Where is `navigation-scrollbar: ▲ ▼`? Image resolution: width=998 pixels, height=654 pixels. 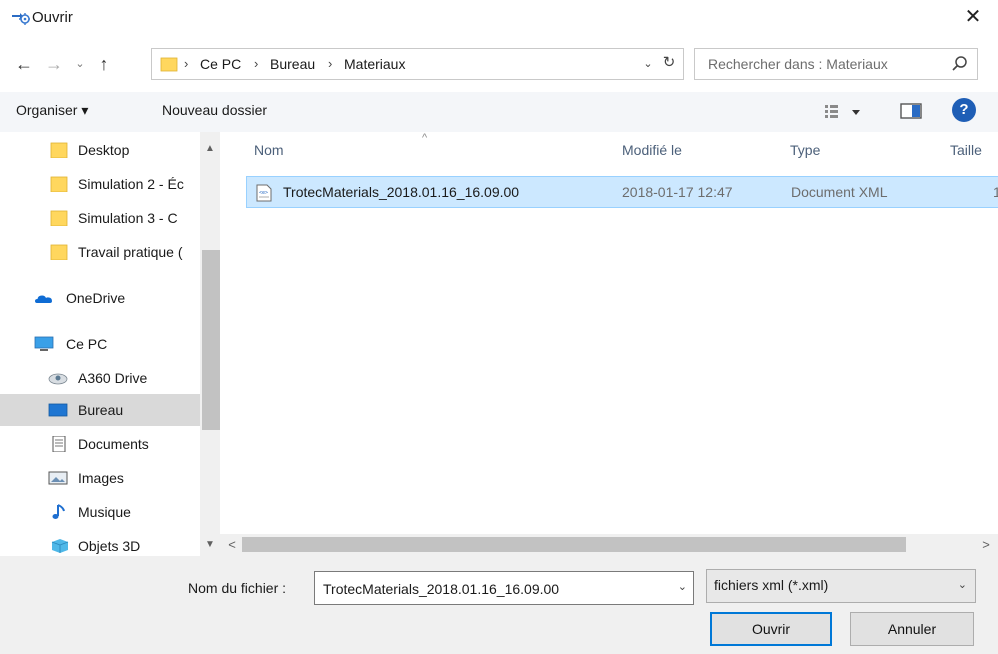 navigation-scrollbar: ▲ ▼ is located at coordinates (210, 344).